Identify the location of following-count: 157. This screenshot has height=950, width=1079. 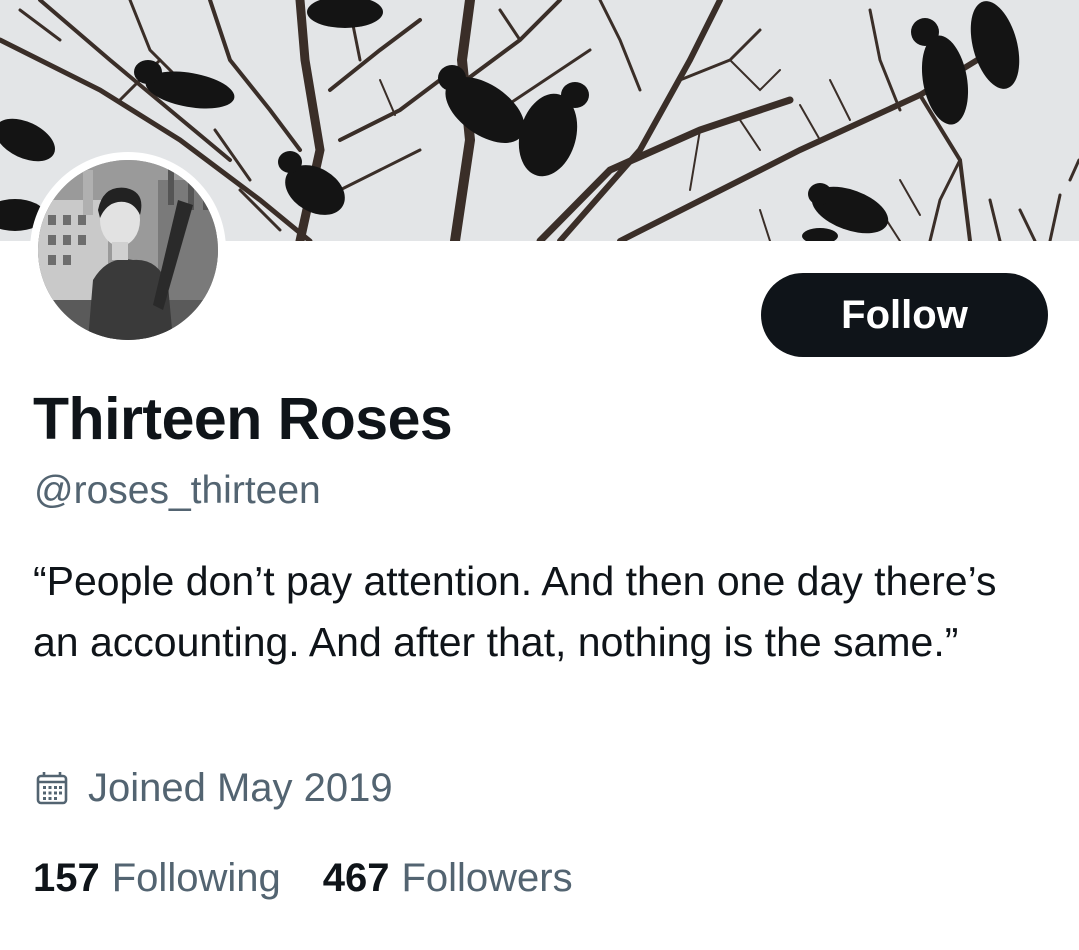
(66, 878).